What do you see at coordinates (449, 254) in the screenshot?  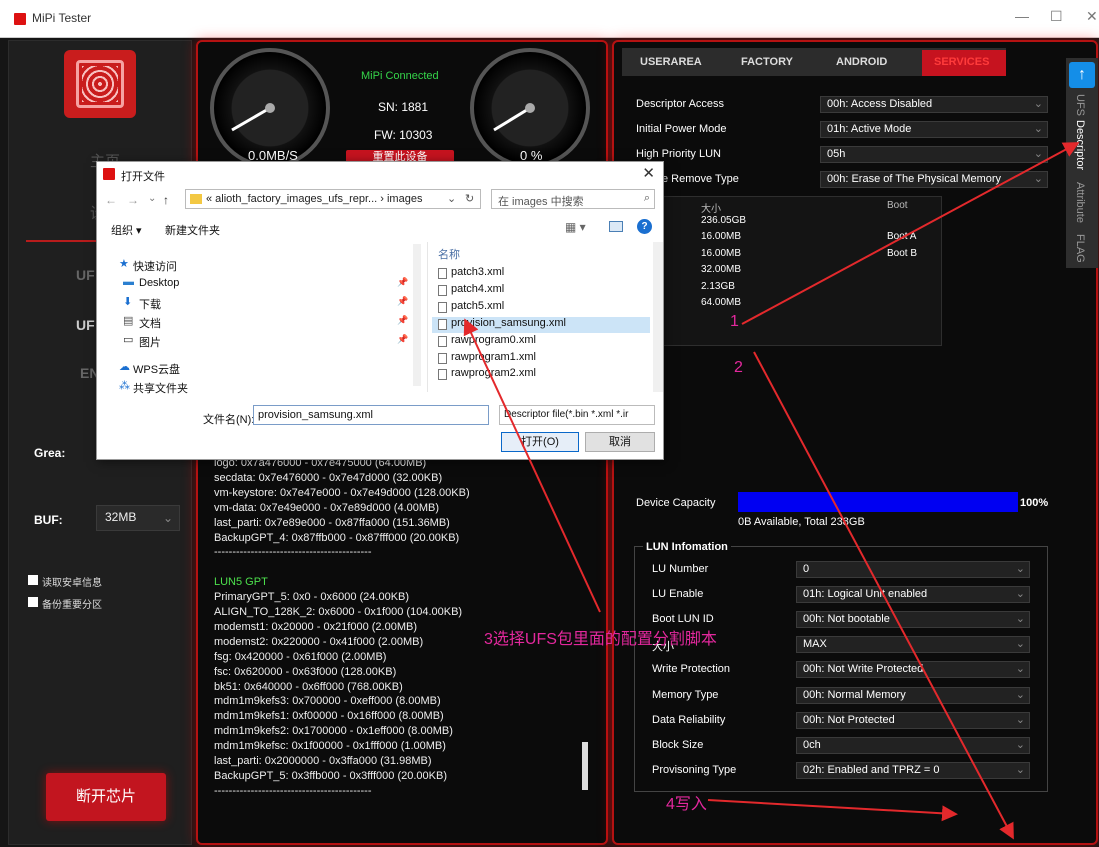 I see `column-name-header: 名称` at bounding box center [449, 254].